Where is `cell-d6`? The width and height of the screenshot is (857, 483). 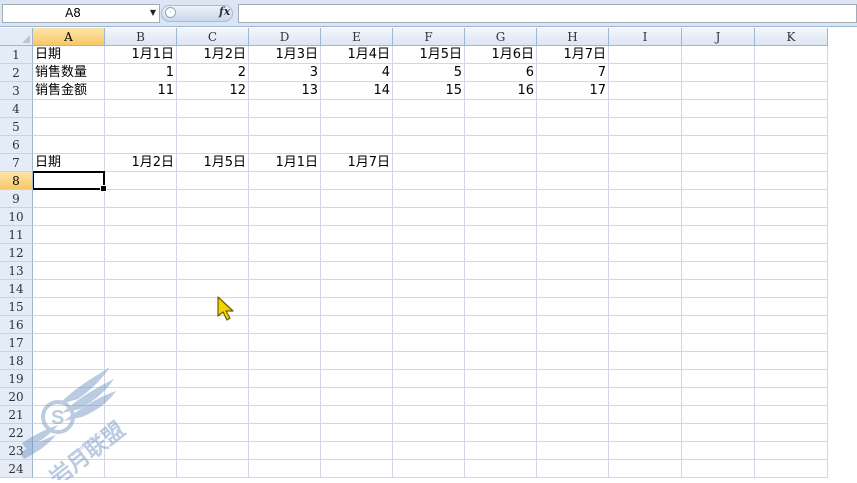 cell-d6 is located at coordinates (285, 145).